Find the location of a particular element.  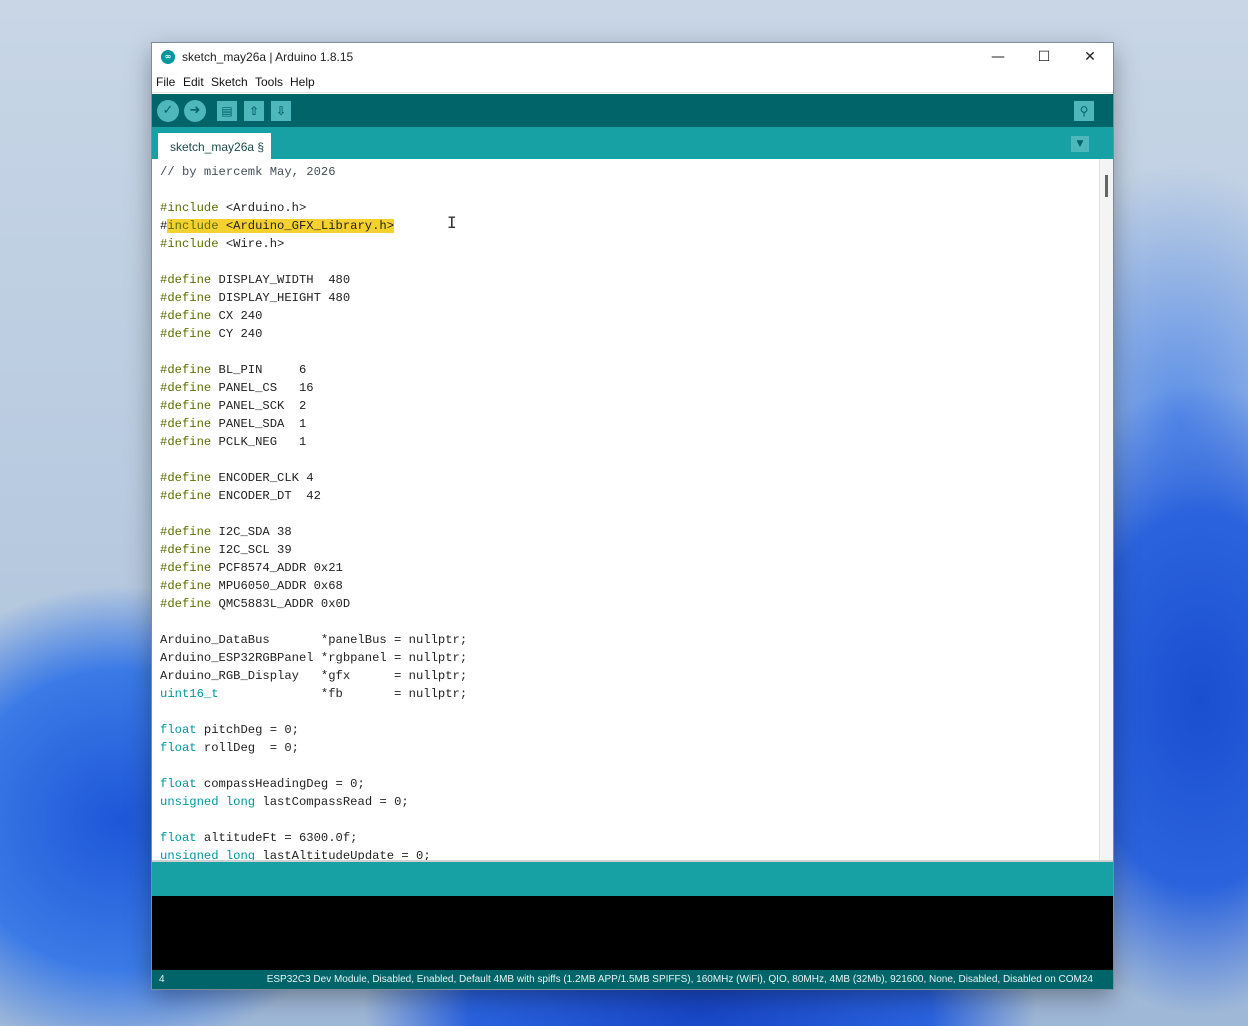

code-line: #define PCF8574_ADDR 0x21 is located at coordinates (313, 568).